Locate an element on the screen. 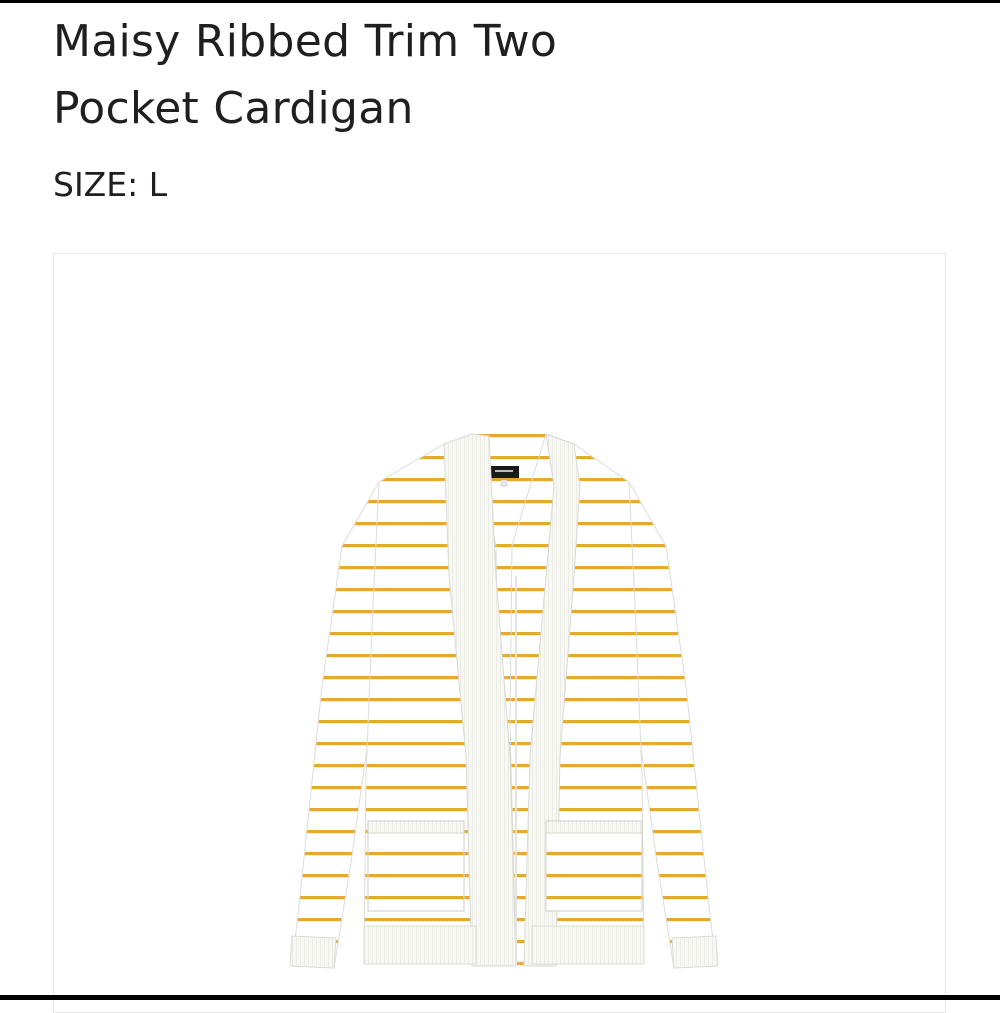  product-title: Maisy Ribbed Trim Two Pocket Cardigan is located at coordinates (403, 75).